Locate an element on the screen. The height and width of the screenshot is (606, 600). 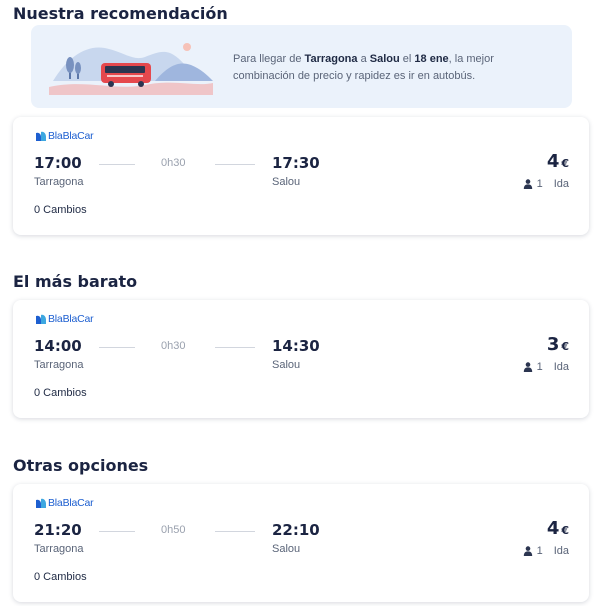
departure-time: 21:20 is located at coordinates (58, 530).